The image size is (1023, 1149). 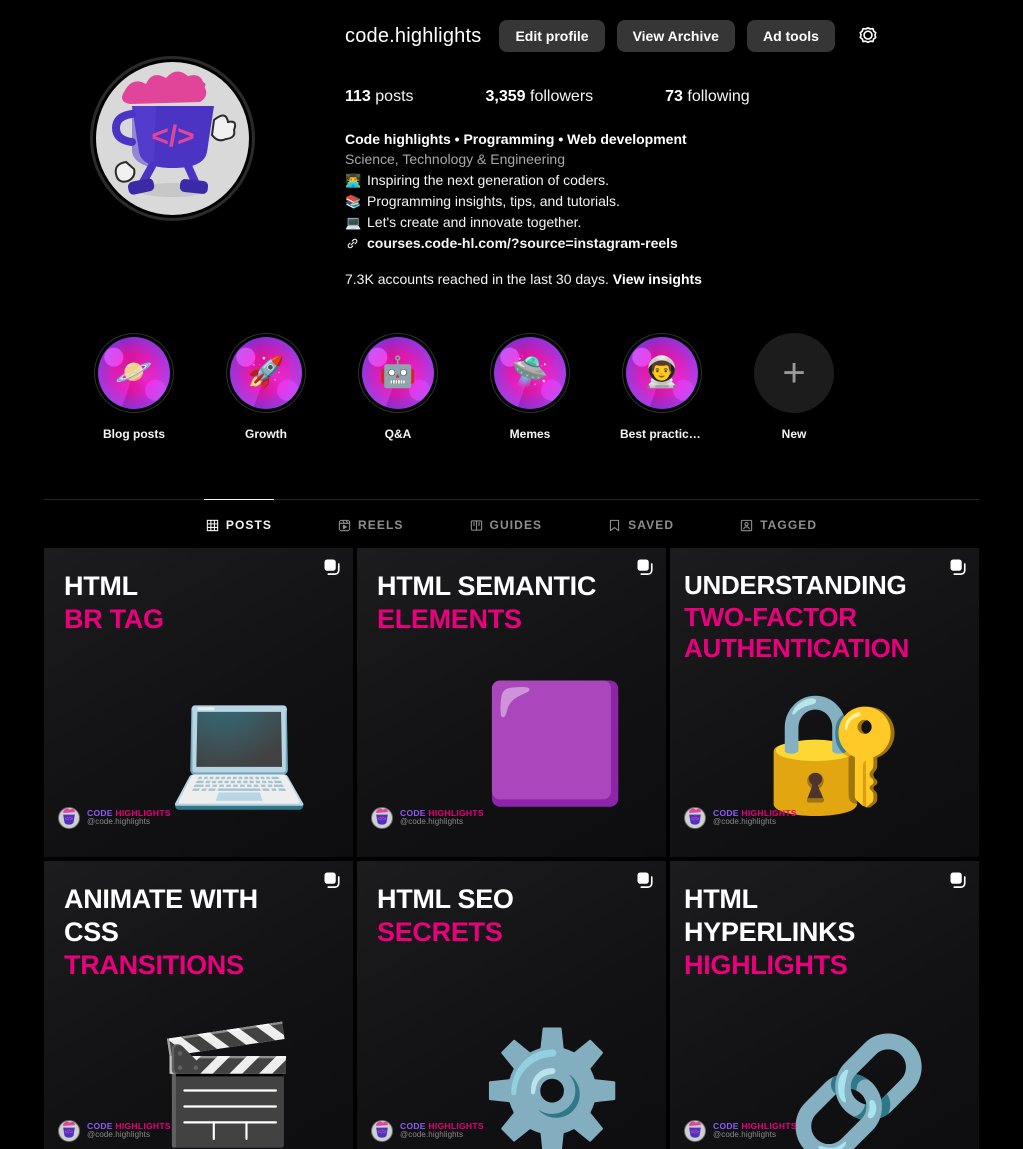 What do you see at coordinates (834, 753) in the screenshot?
I see `post-artwork: 🔐` at bounding box center [834, 753].